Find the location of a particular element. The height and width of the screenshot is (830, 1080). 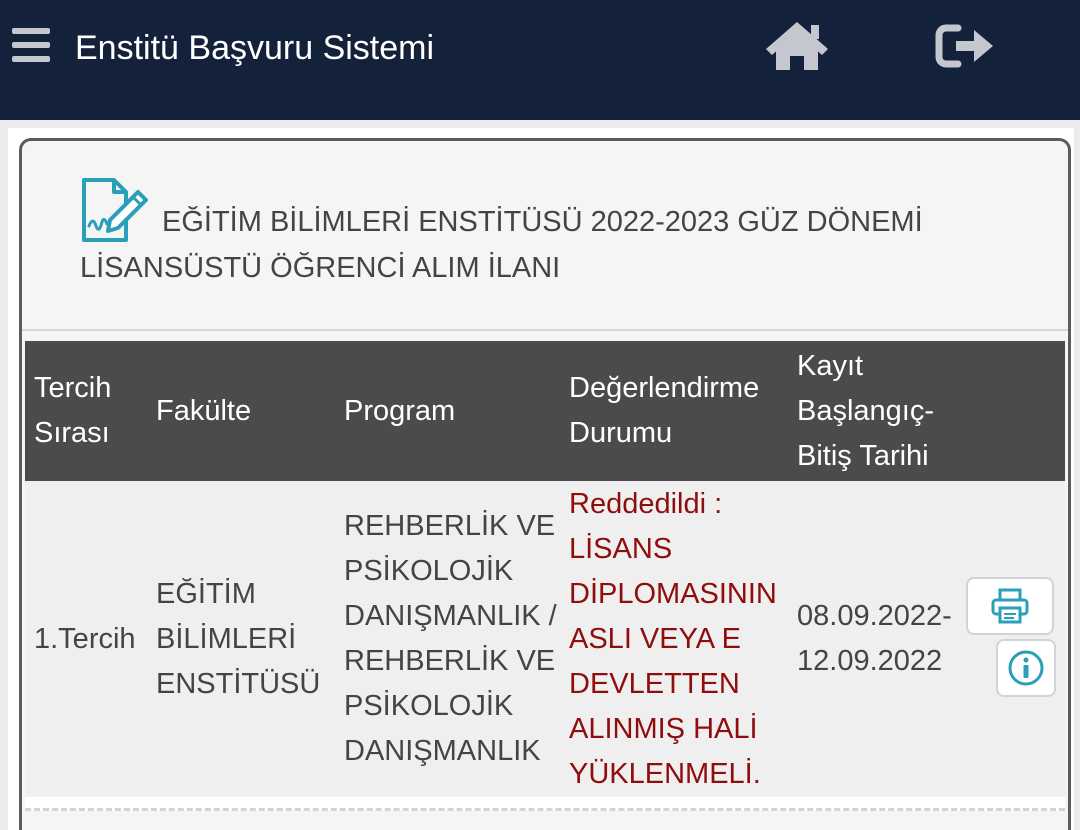

hamburger-menu-icon is located at coordinates (31, 45).